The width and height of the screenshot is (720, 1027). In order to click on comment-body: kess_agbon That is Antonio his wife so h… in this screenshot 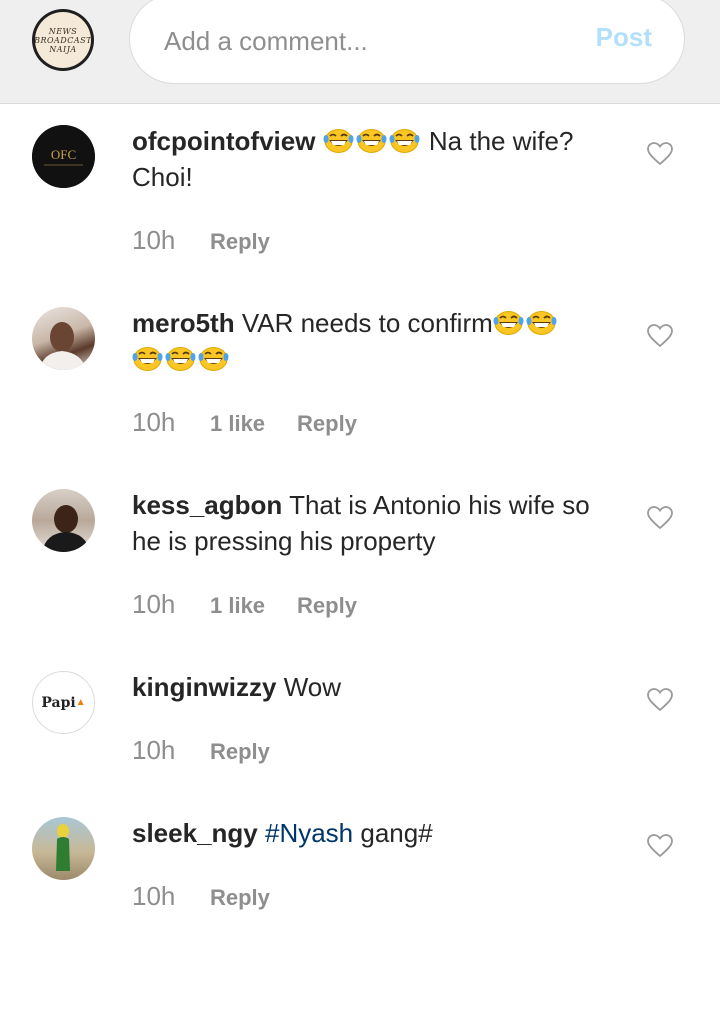, I will do `click(367, 523)`.